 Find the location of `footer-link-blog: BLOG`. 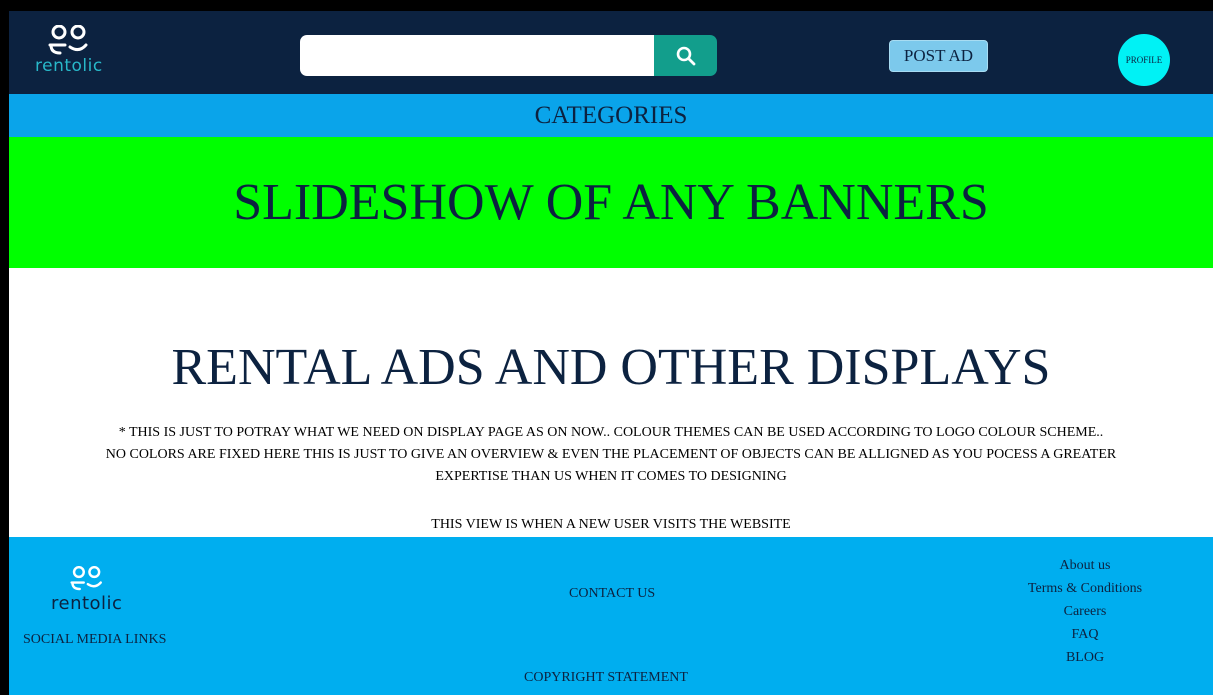

footer-link-blog: BLOG is located at coordinates (1085, 657).